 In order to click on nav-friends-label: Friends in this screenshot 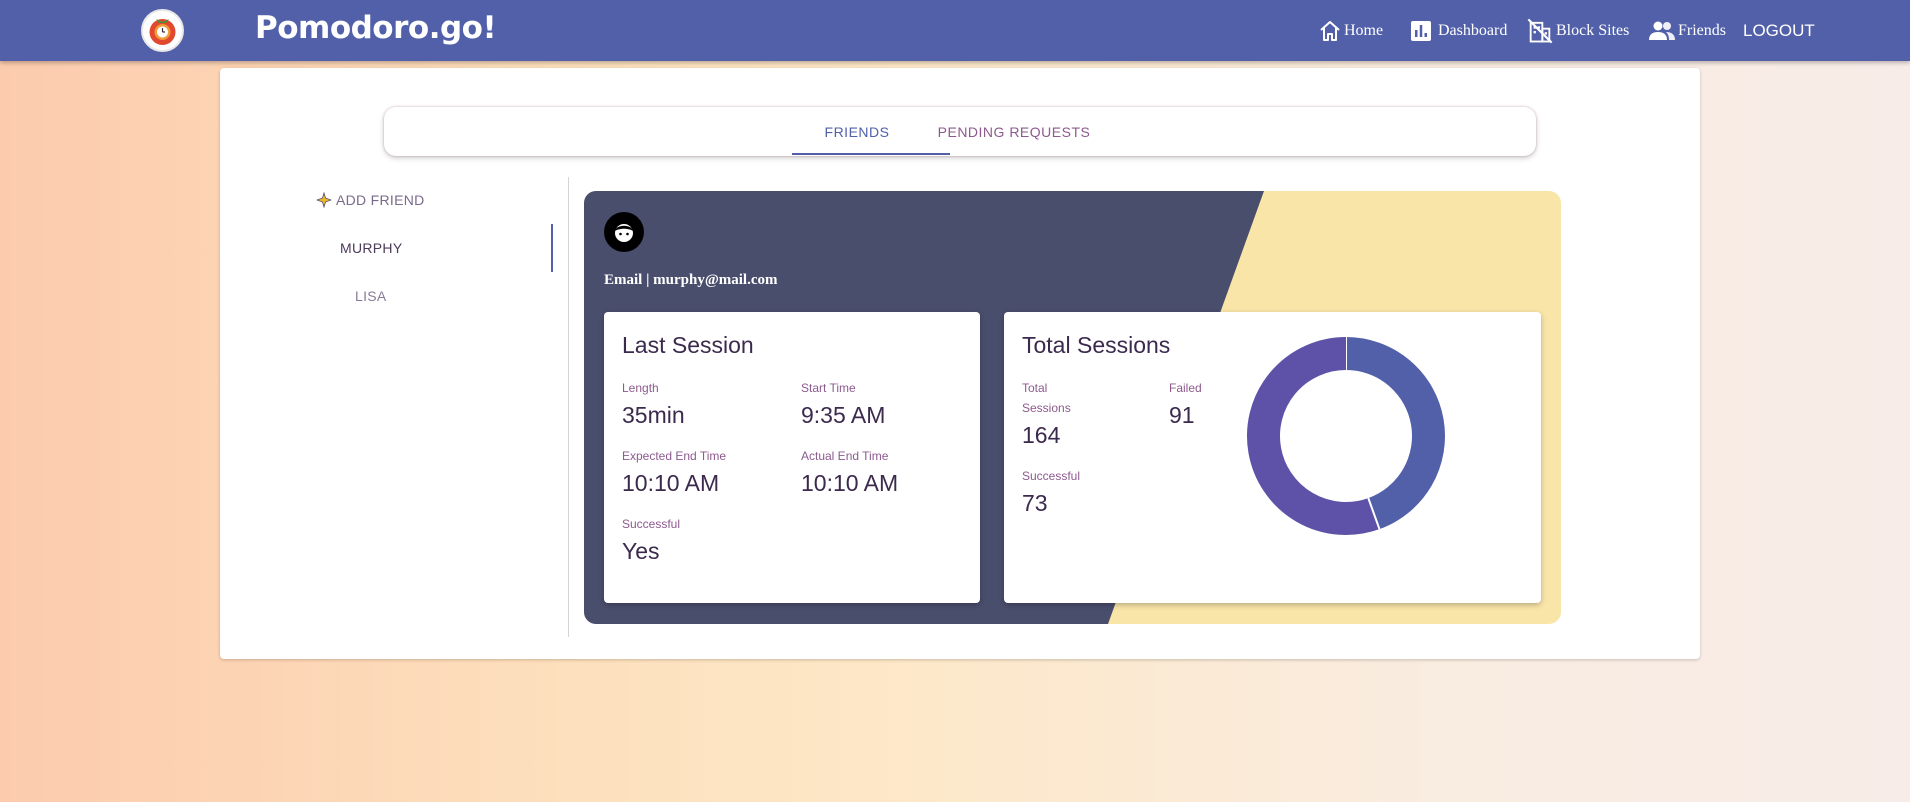, I will do `click(1702, 30)`.